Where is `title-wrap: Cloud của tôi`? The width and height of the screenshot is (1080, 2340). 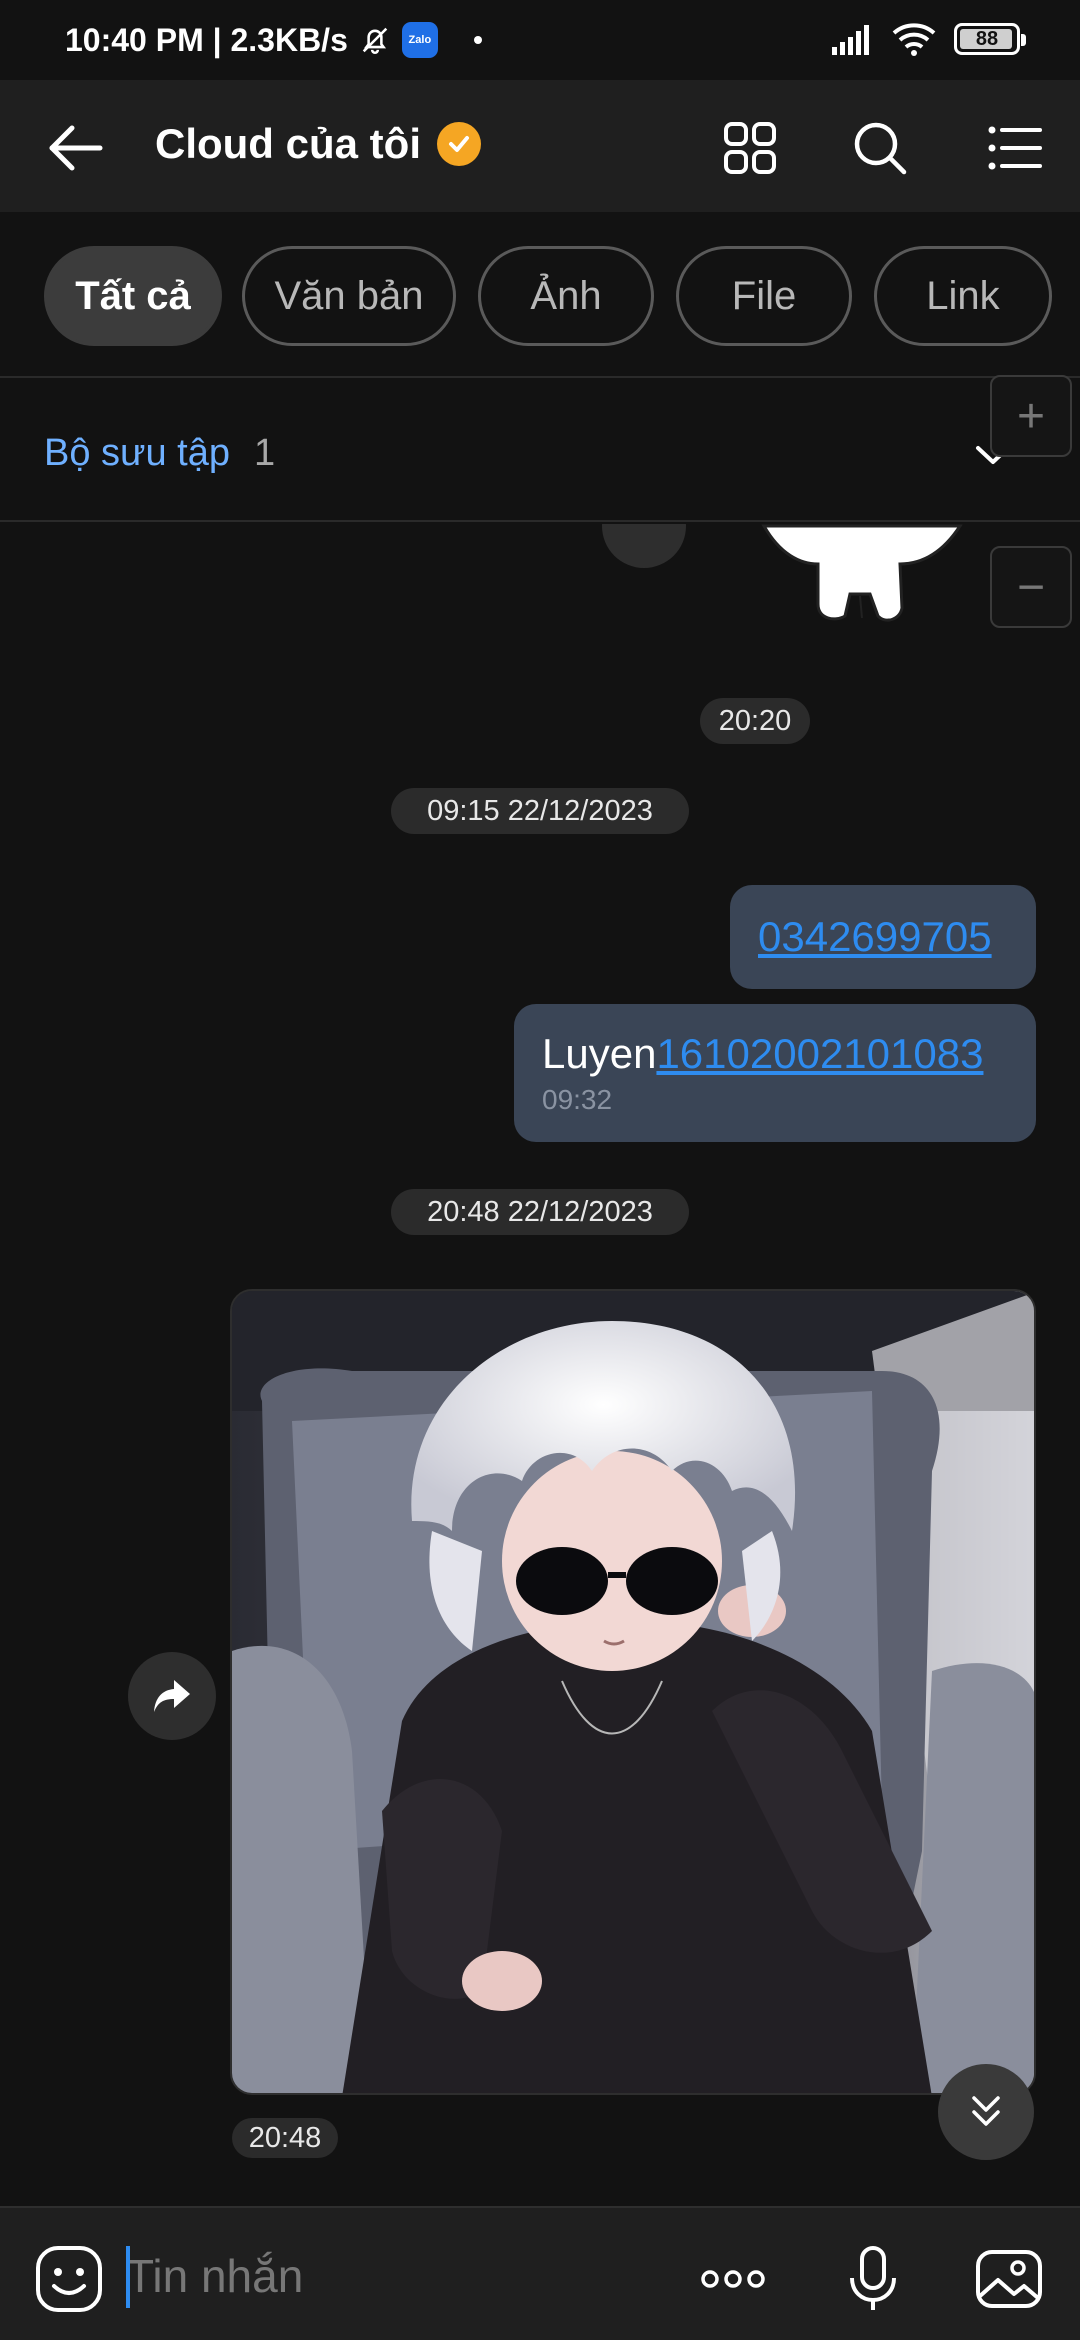 title-wrap: Cloud của tôi is located at coordinates (318, 144).